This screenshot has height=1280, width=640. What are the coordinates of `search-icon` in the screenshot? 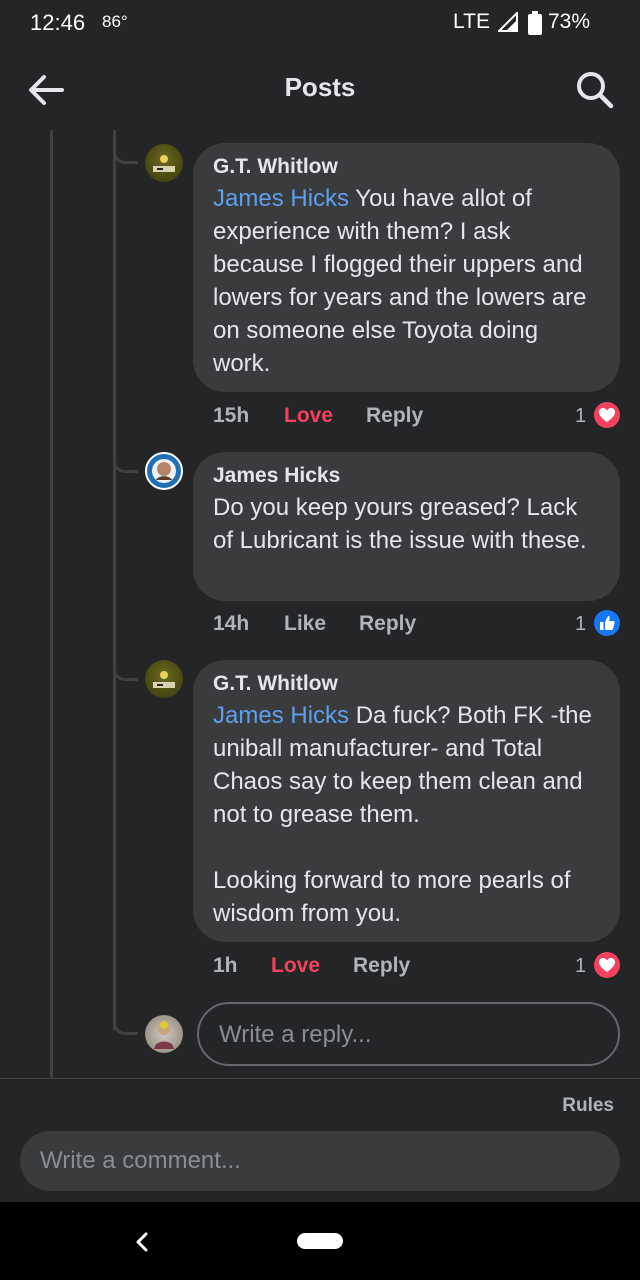 It's located at (595, 90).